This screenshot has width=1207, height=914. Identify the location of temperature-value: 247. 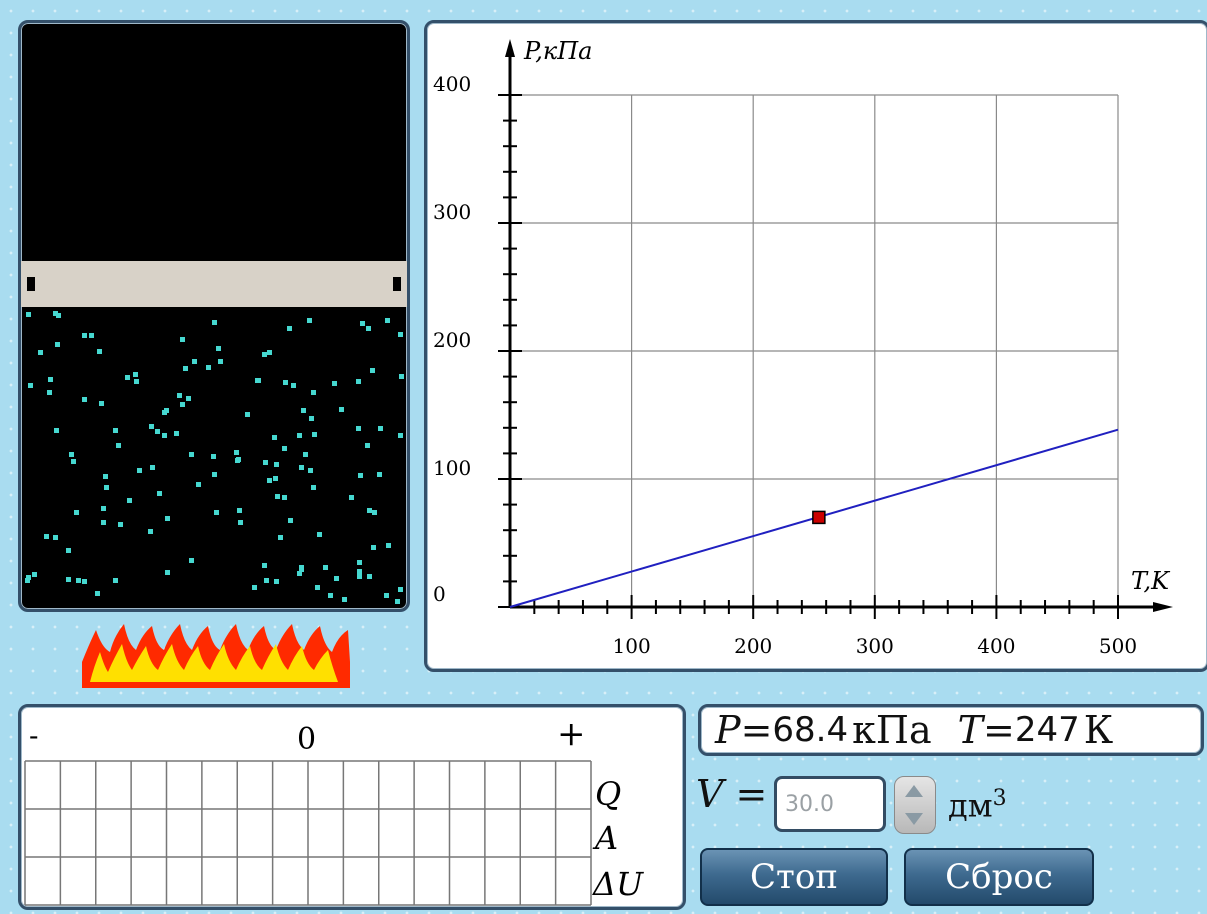
(1047, 730).